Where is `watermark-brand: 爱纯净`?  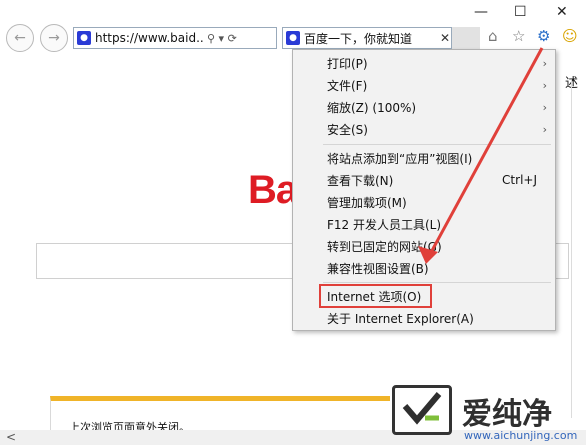
watermark-brand: 爱纯净 is located at coordinates (507, 414).